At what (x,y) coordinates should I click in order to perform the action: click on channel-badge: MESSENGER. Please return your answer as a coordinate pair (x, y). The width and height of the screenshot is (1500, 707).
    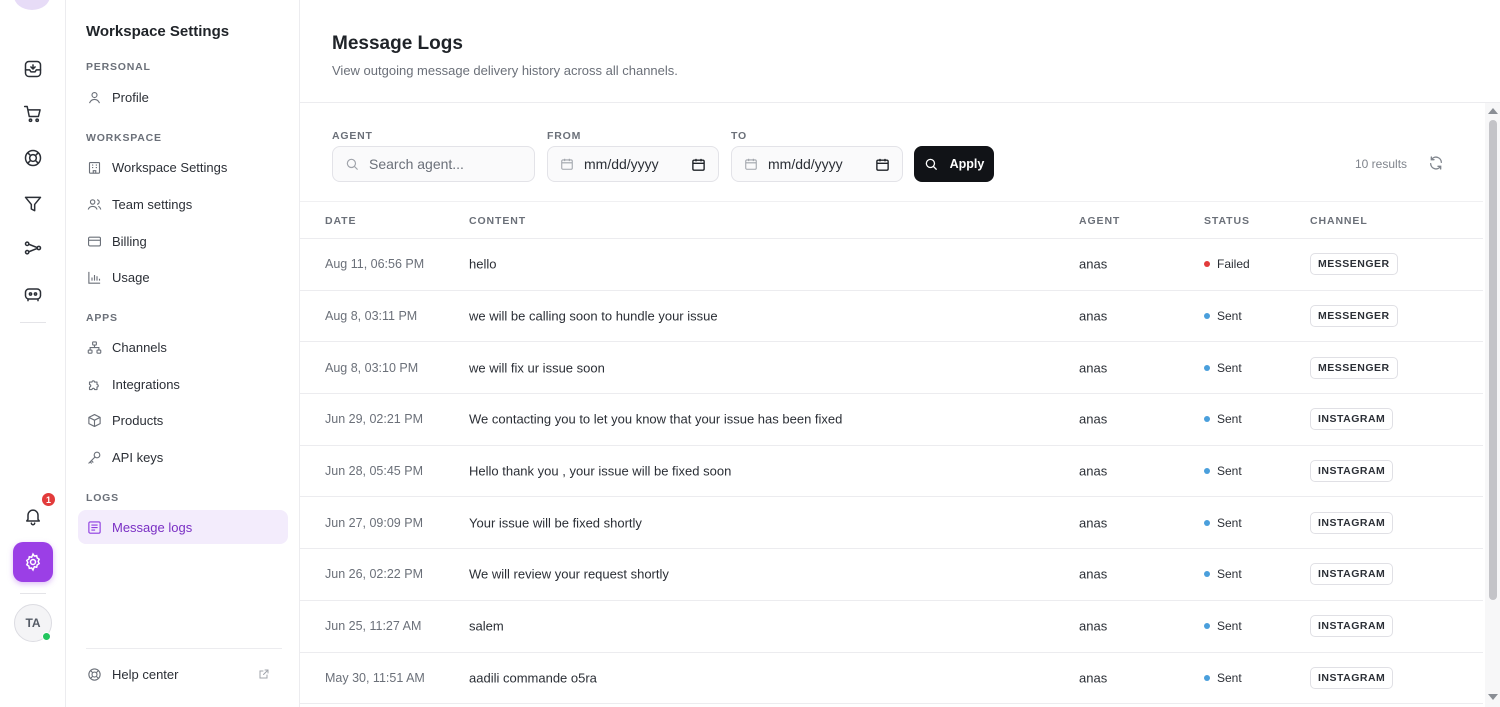
    Looking at the image, I should click on (1354, 316).